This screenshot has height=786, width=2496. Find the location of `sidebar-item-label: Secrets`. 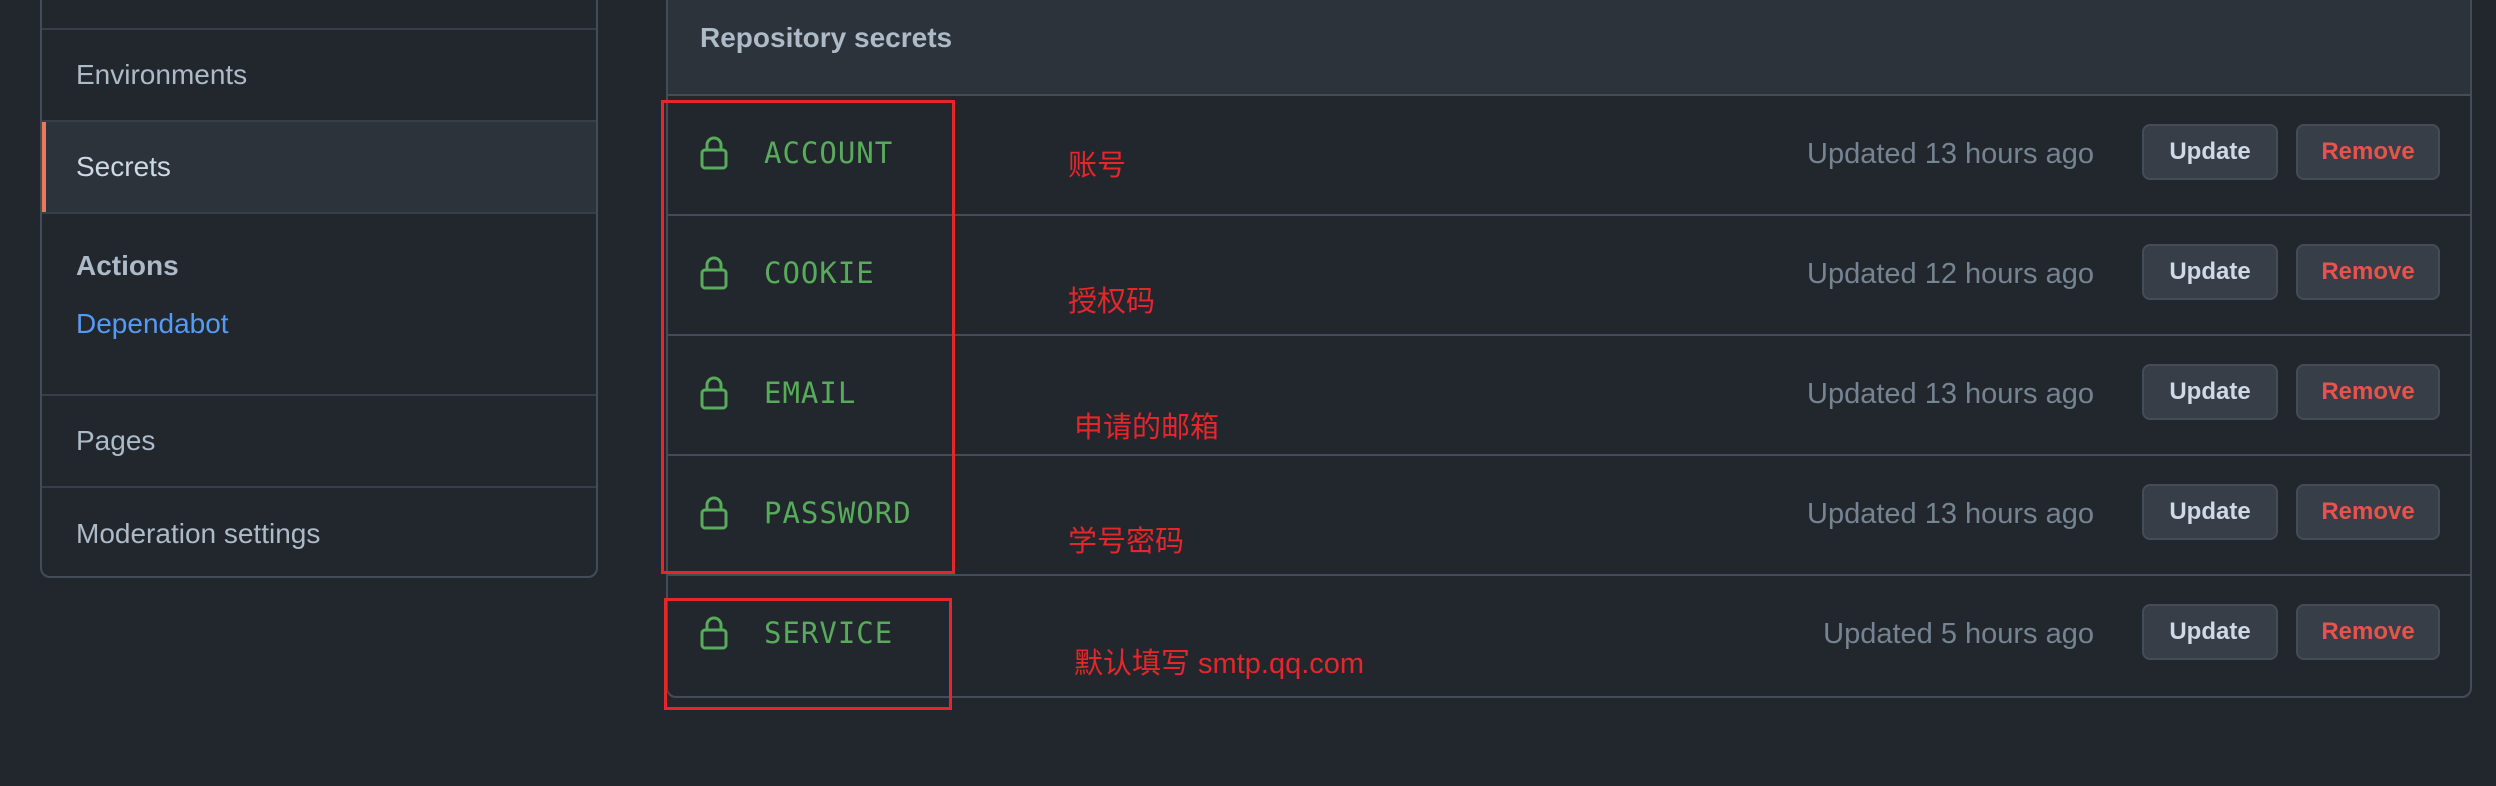

sidebar-item-label: Secrets is located at coordinates (123, 166).